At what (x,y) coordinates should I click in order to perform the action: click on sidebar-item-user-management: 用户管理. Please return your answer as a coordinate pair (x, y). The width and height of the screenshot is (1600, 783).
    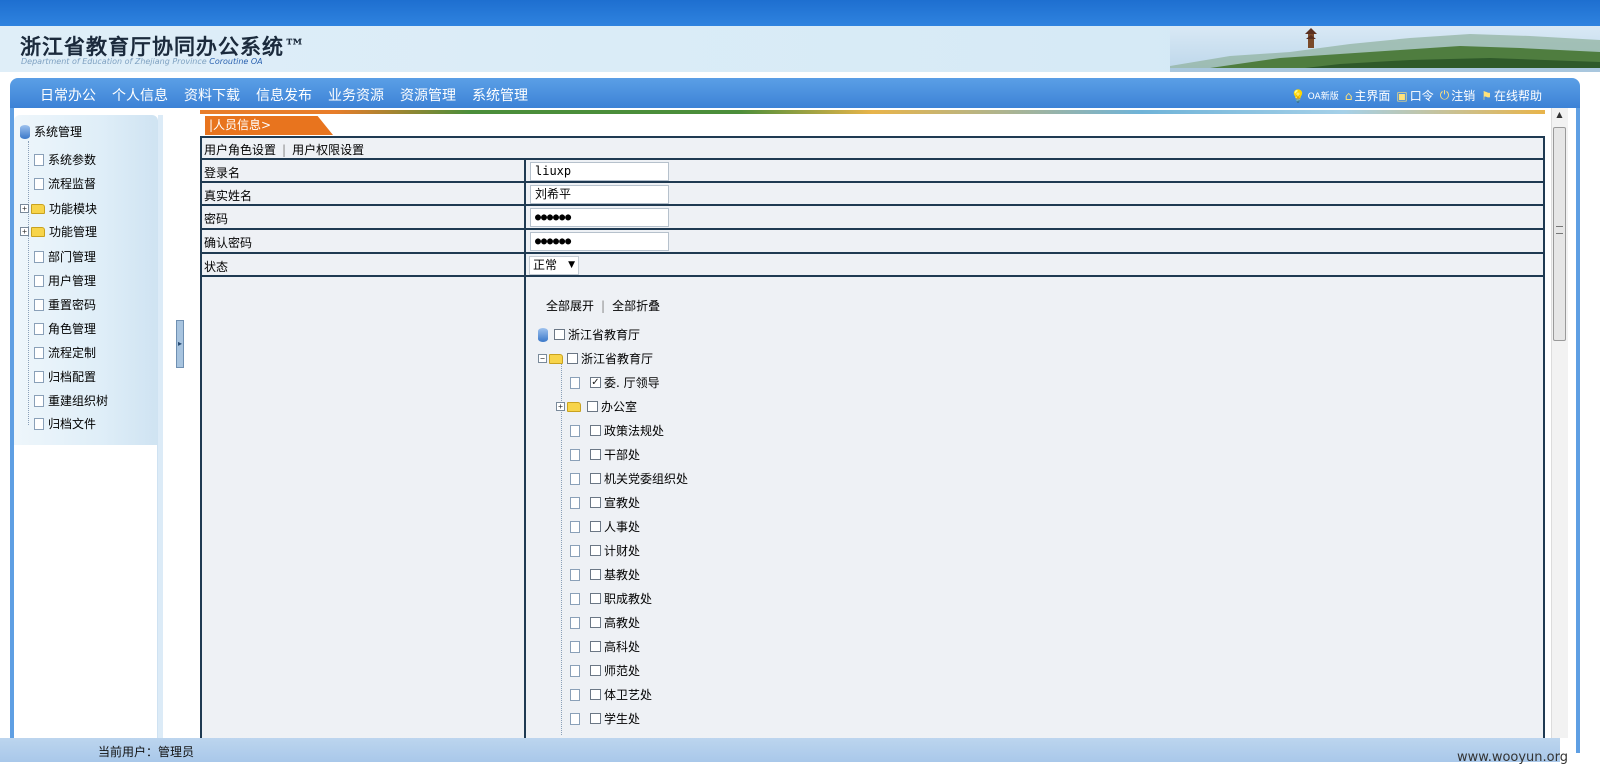
    Looking at the image, I should click on (65, 280).